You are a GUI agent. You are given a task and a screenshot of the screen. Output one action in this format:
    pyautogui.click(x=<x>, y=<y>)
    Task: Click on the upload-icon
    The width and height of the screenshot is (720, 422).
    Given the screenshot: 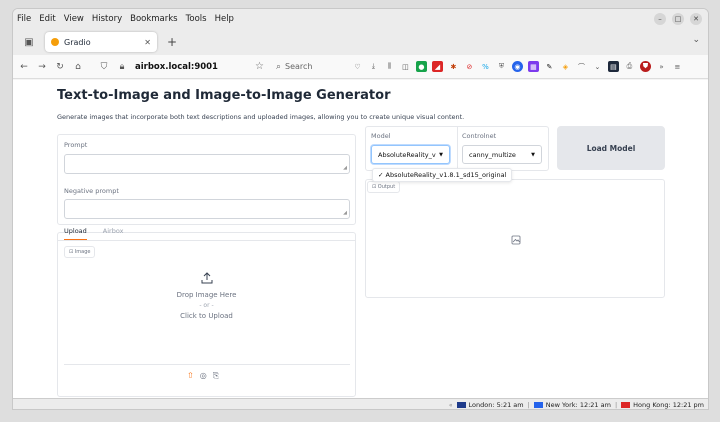 What is the action you would take?
    pyautogui.click(x=206, y=278)
    